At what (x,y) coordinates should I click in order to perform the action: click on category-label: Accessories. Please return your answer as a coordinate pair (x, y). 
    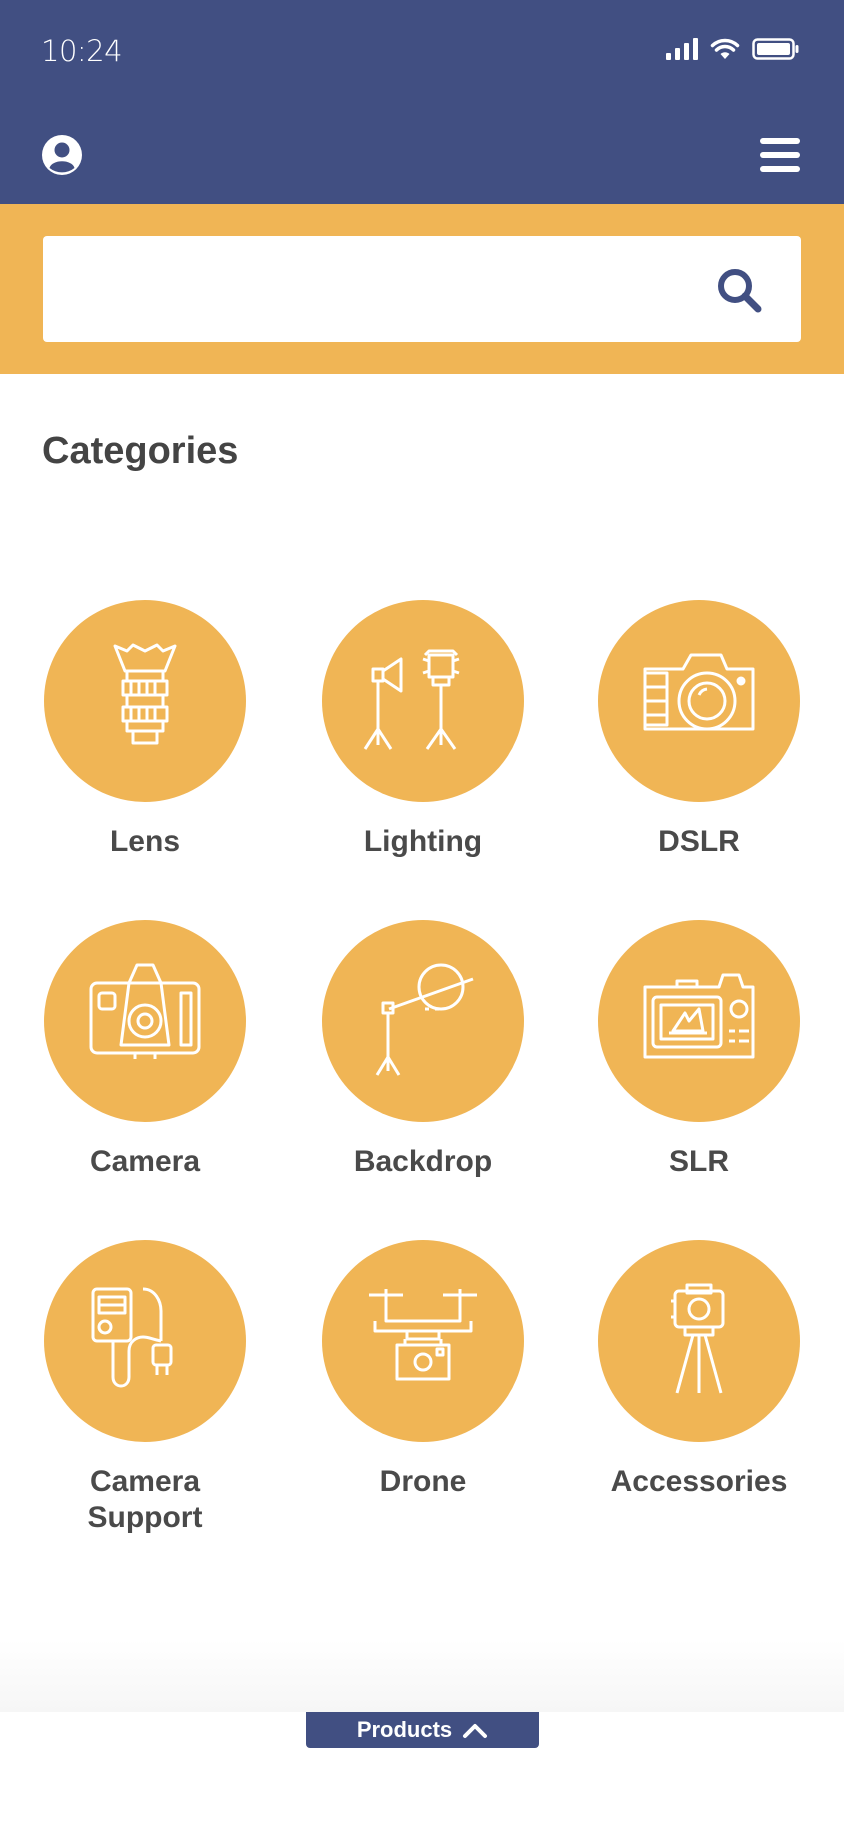
    Looking at the image, I should click on (699, 1481).